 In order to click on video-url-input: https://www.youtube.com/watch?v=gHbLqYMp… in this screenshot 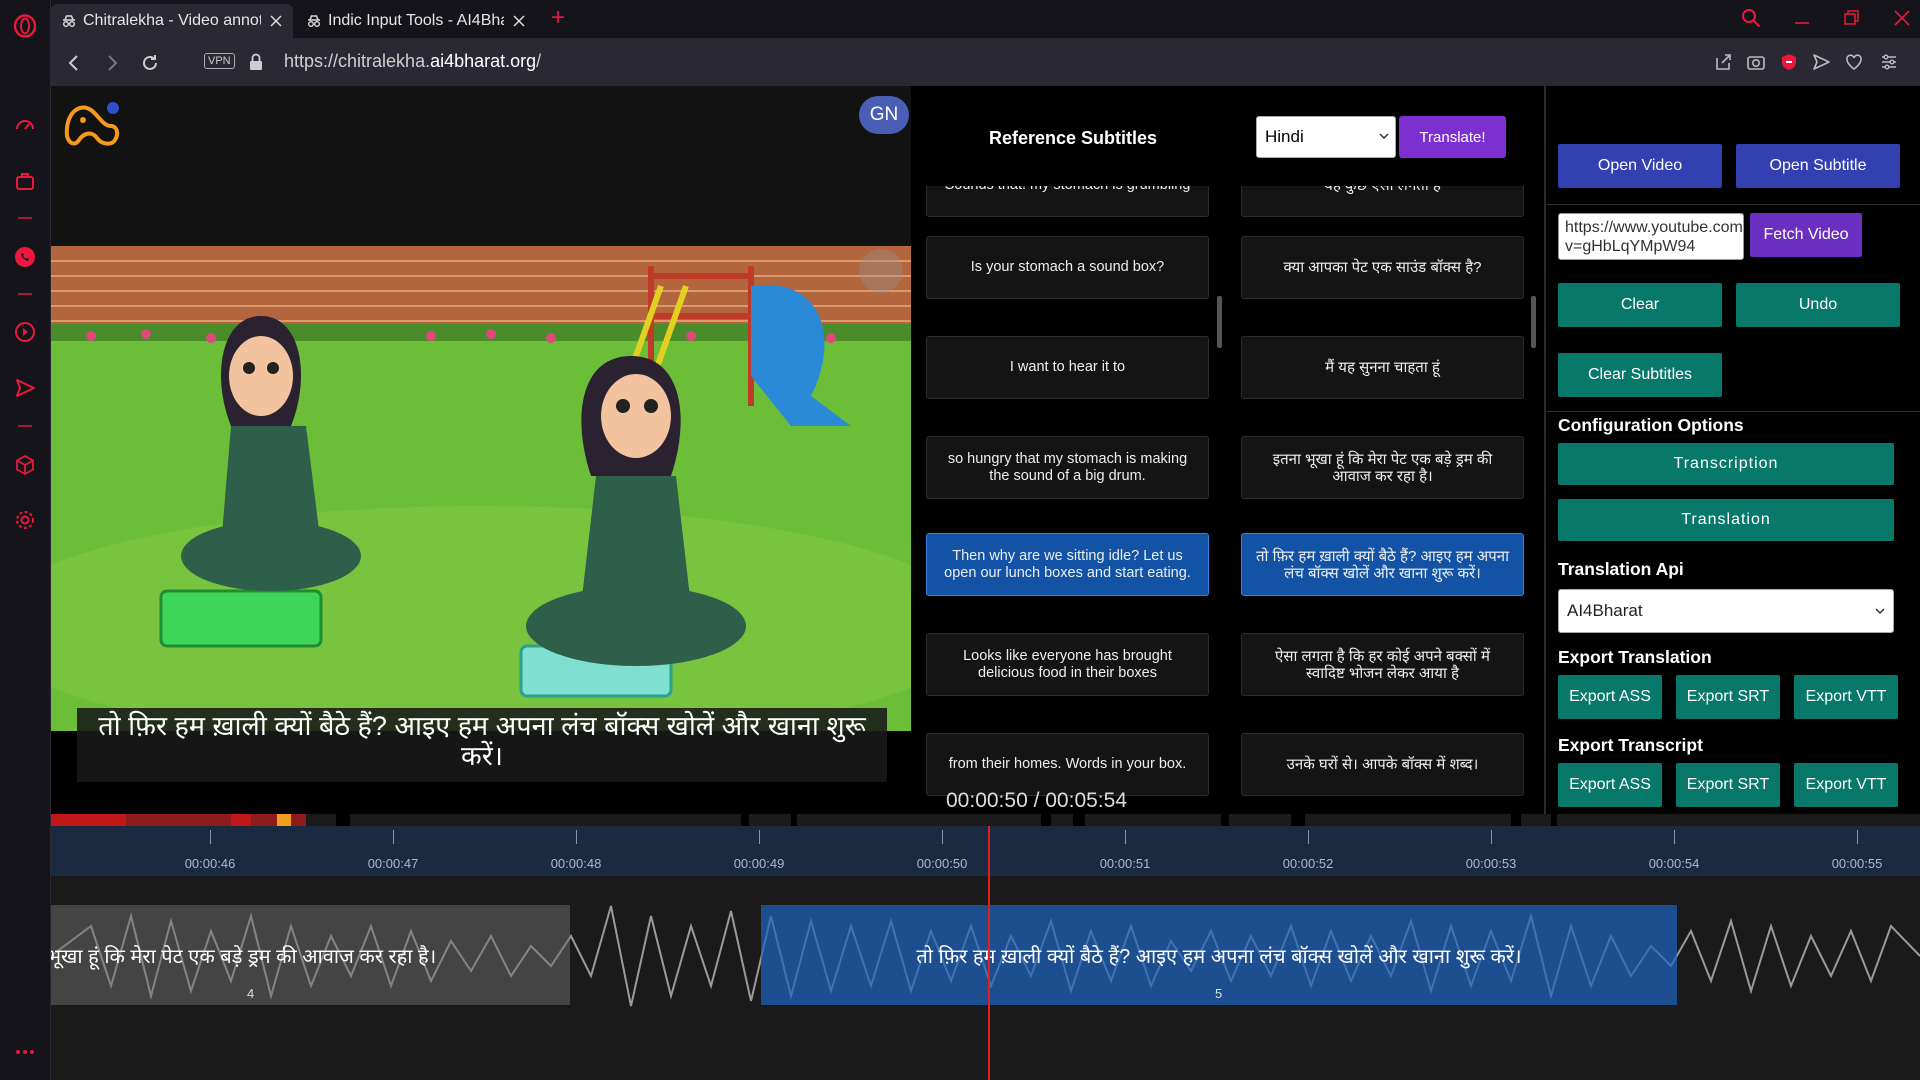, I will do `click(1651, 236)`.